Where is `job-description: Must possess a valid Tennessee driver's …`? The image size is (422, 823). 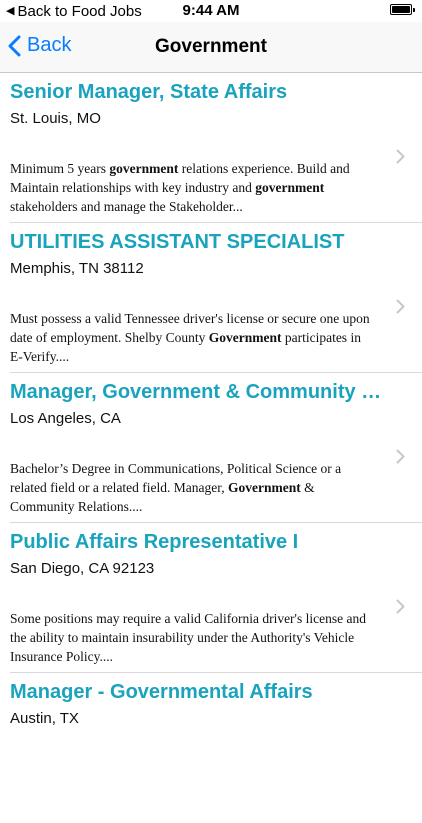
job-description: Must possess a valid Tennessee driver's … is located at coordinates (190, 337).